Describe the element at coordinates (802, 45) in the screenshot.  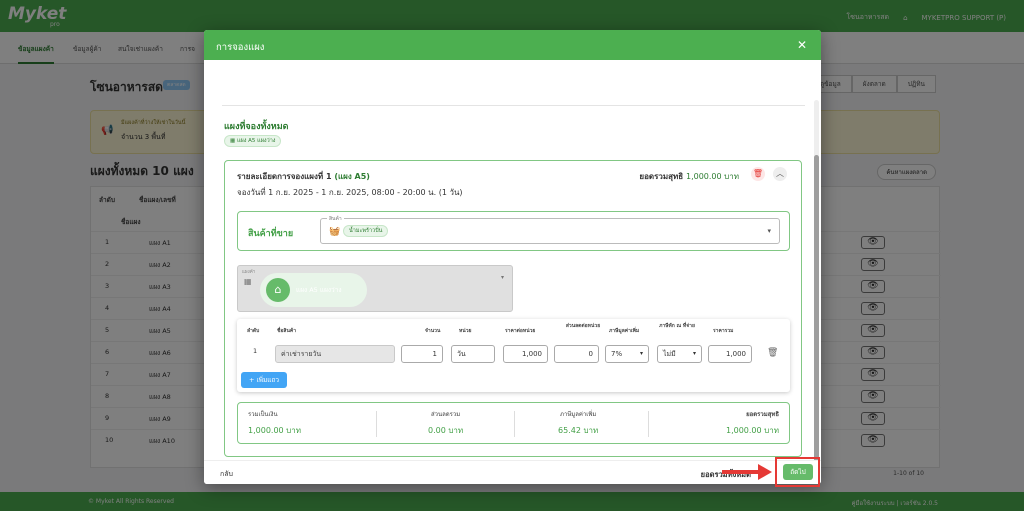
I see `close-icon: ✕` at that location.